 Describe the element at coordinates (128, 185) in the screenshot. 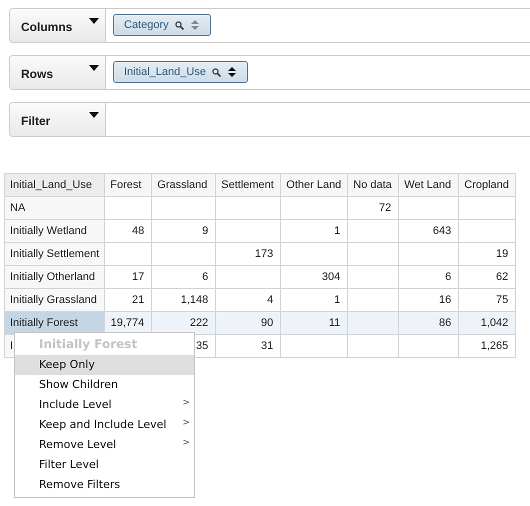

I see `column-header: Forest` at that location.